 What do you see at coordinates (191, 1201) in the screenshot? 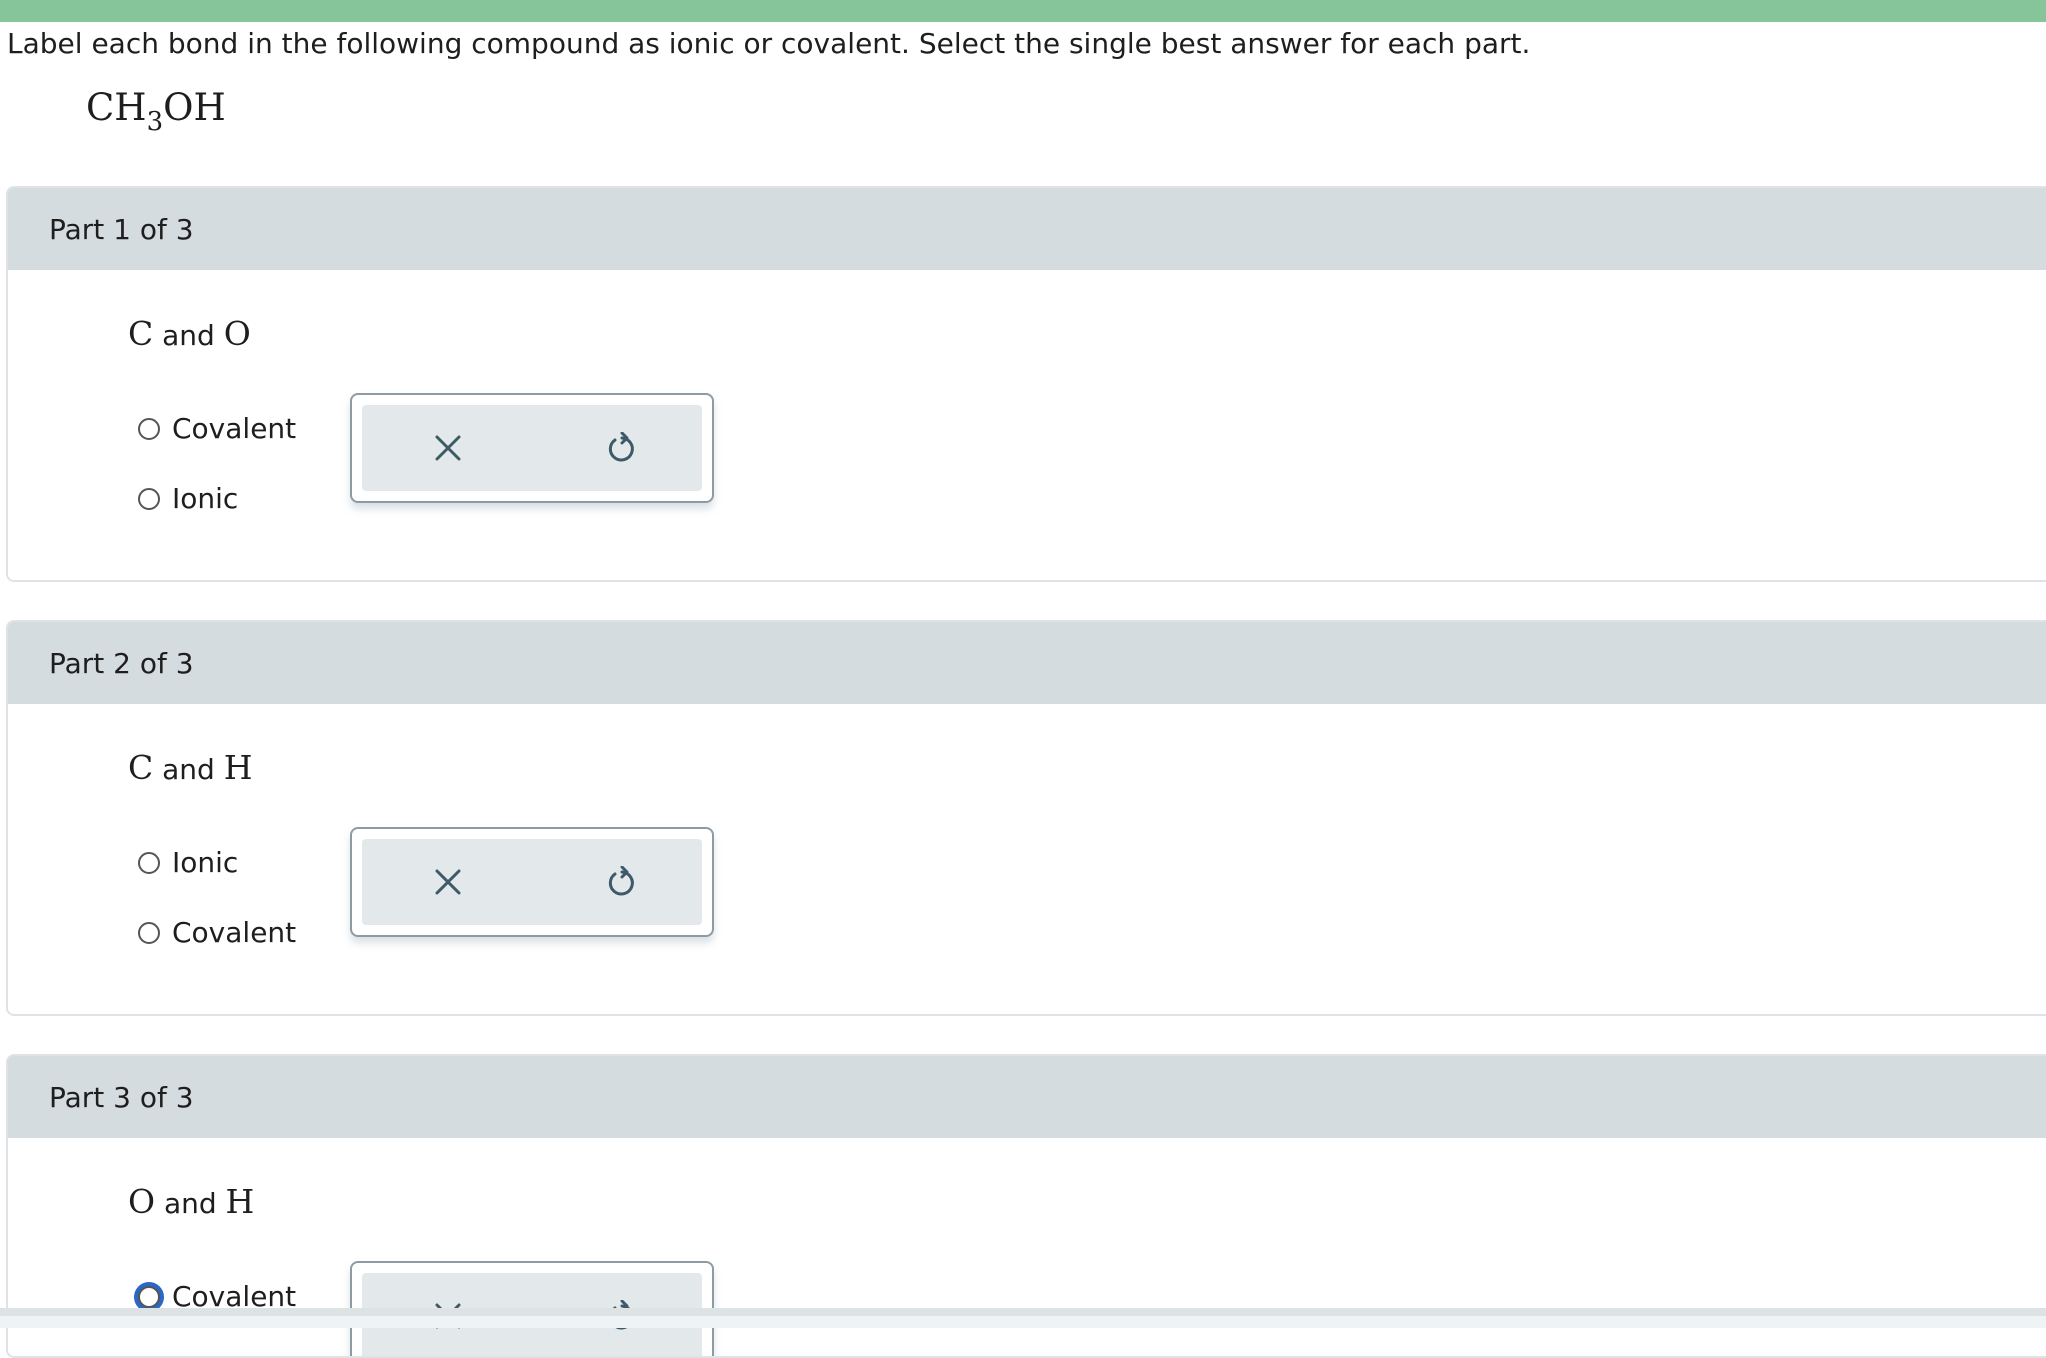
I see `part-3-question: O and H` at bounding box center [191, 1201].